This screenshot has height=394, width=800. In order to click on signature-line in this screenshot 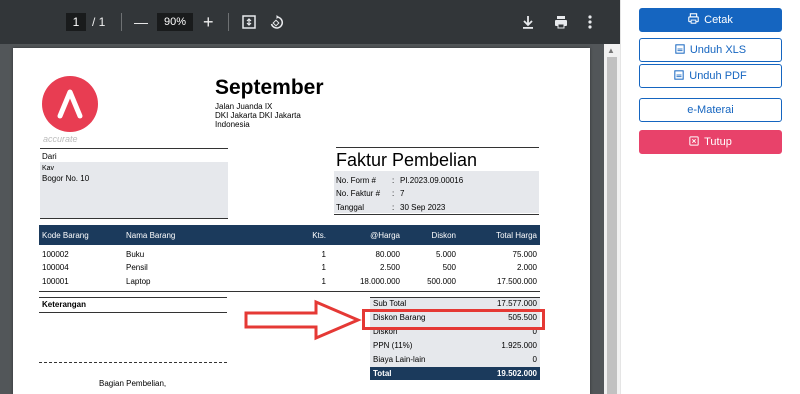, I will do `click(133, 362)`.